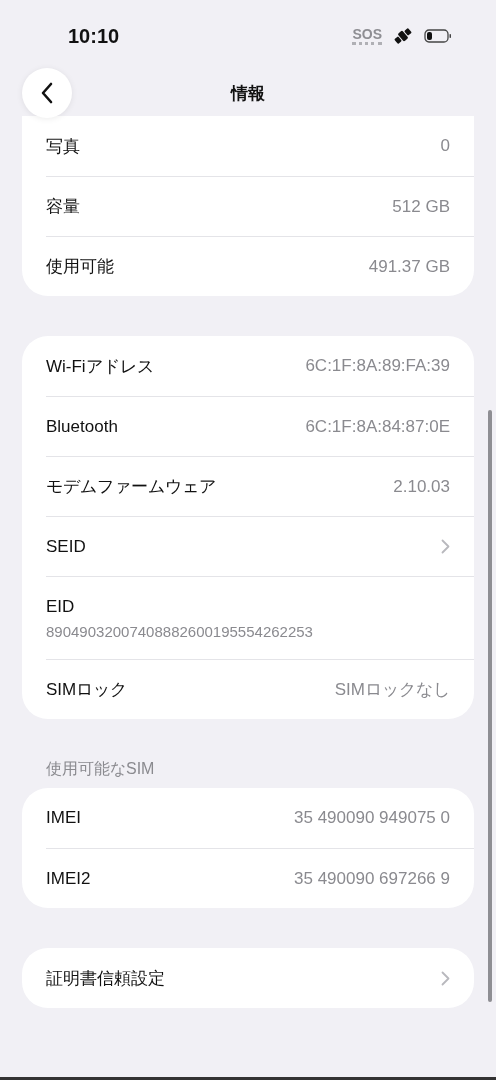 Image resolution: width=496 pixels, height=1080 pixels. I want to click on sos-indicator: SOS, so click(367, 36).